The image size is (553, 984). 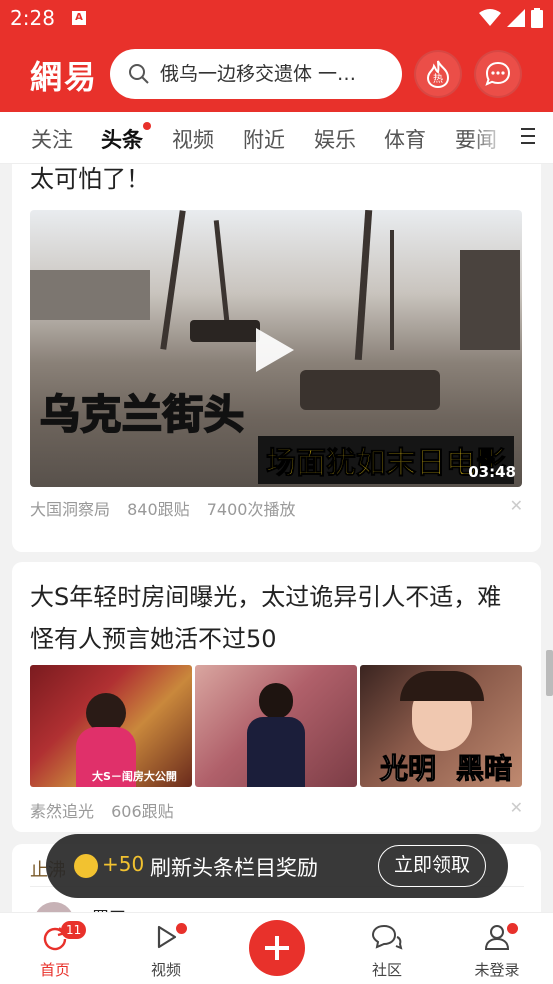 What do you see at coordinates (142, 415) in the screenshot?
I see `video-overlay-title: 乌克兰街头` at bounding box center [142, 415].